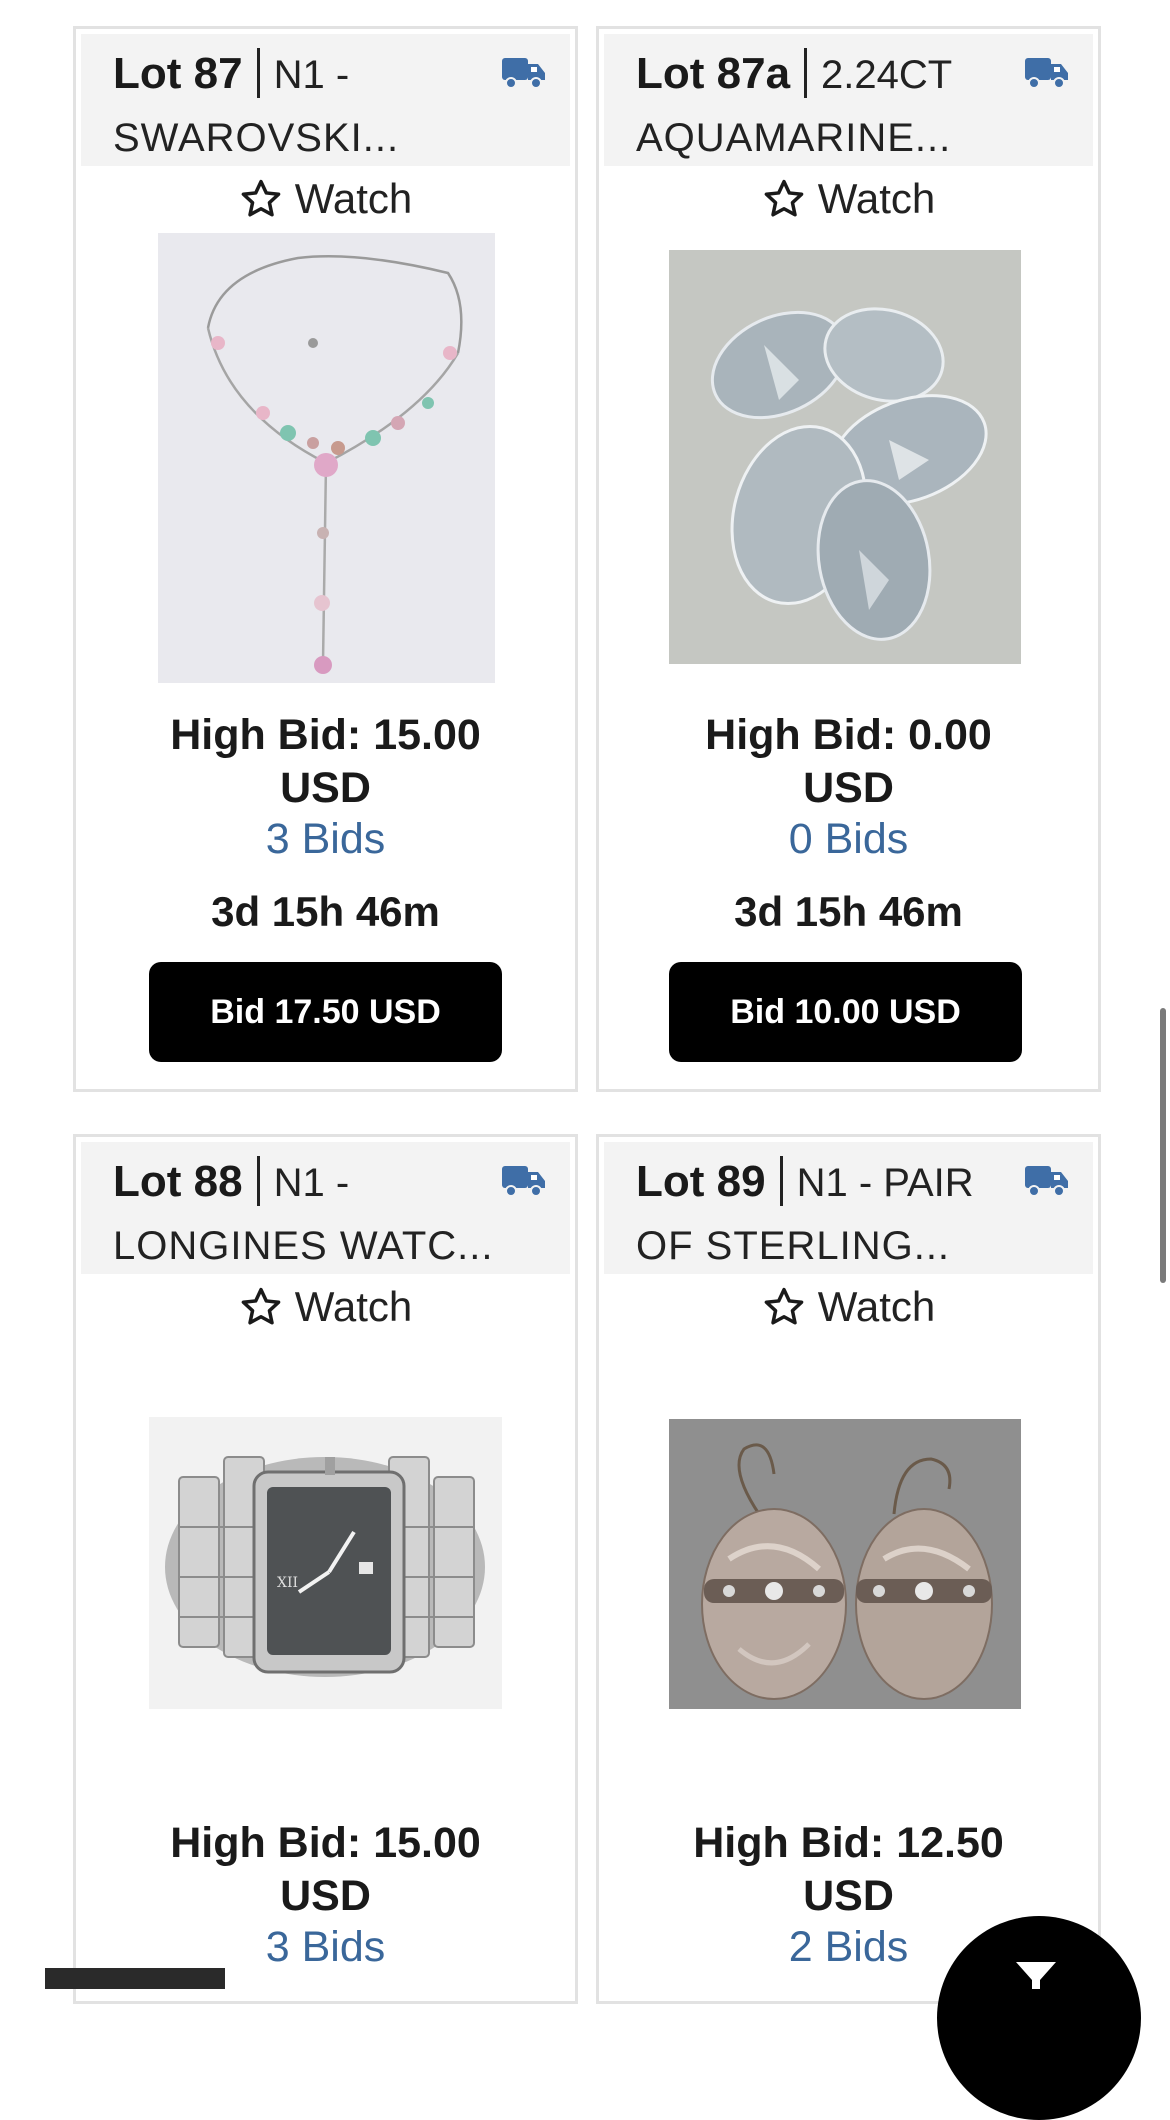 This screenshot has height=2120, width=1170. I want to click on filter-icon, so click(1036, 1975).